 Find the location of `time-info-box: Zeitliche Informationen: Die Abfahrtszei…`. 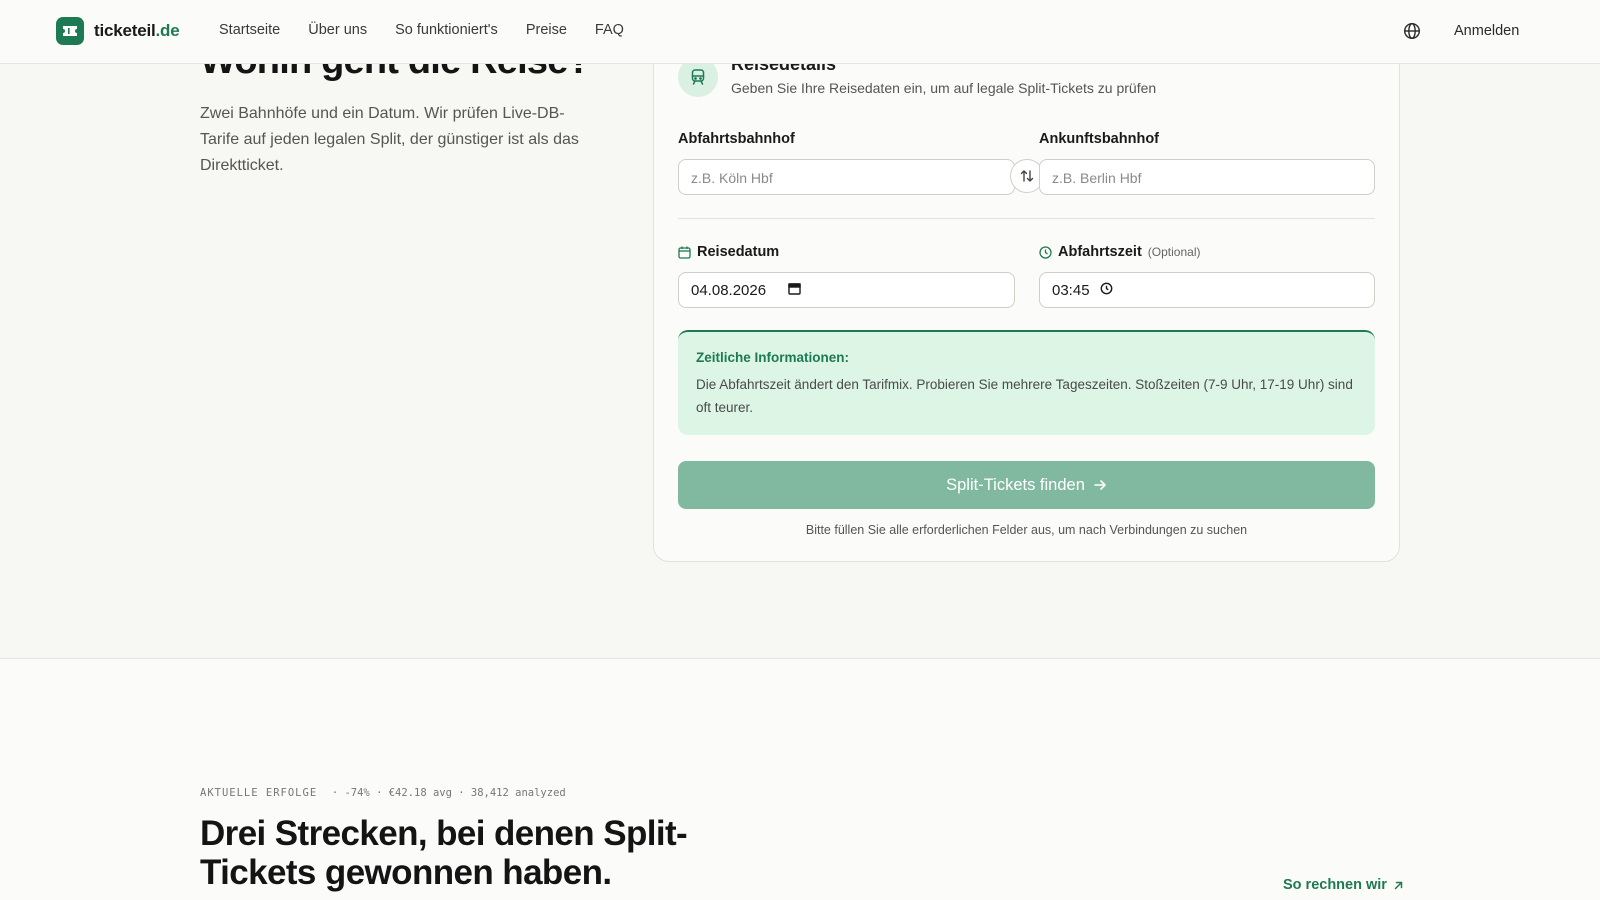

time-info-box: Zeitliche Informationen: Die Abfahrtszei… is located at coordinates (1026, 382).